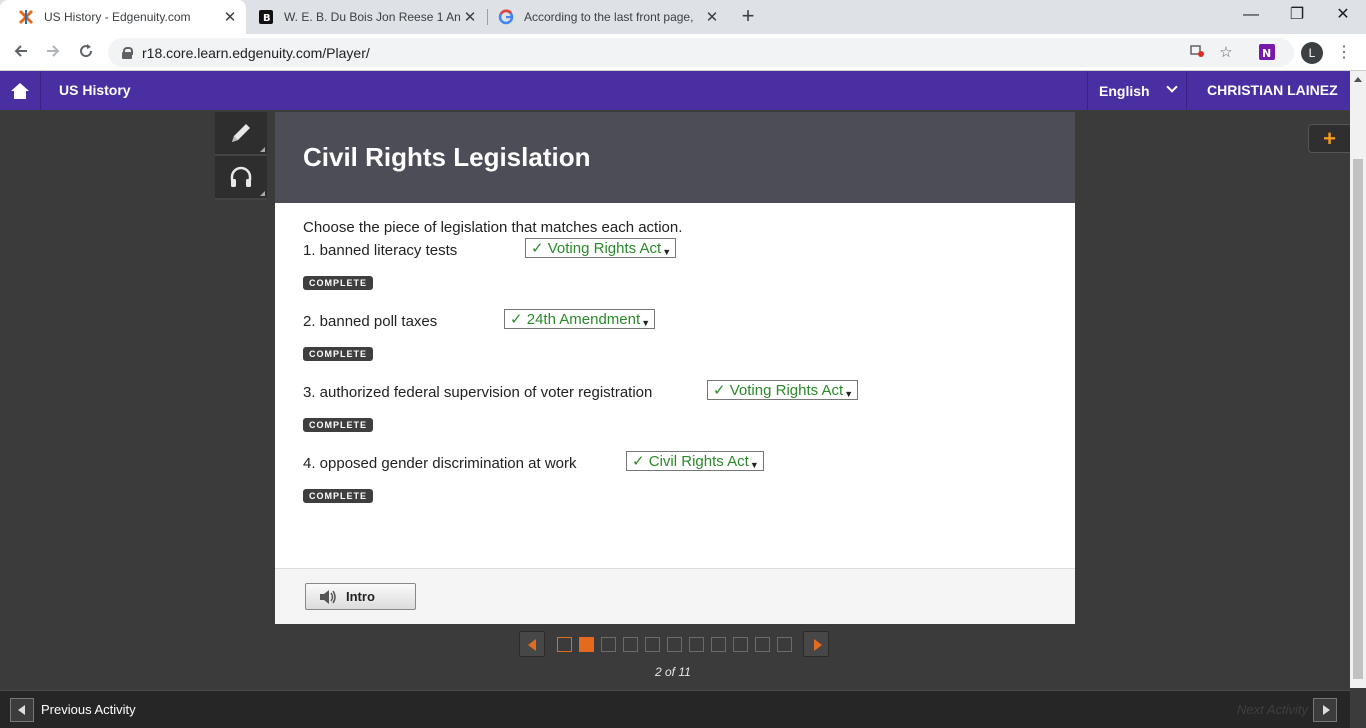 Image resolution: width=1366 pixels, height=728 pixels. Describe the element at coordinates (256, 52) in the screenshot. I see `url-text: r18.core.learn.edgenuity.com/Player/` at that location.